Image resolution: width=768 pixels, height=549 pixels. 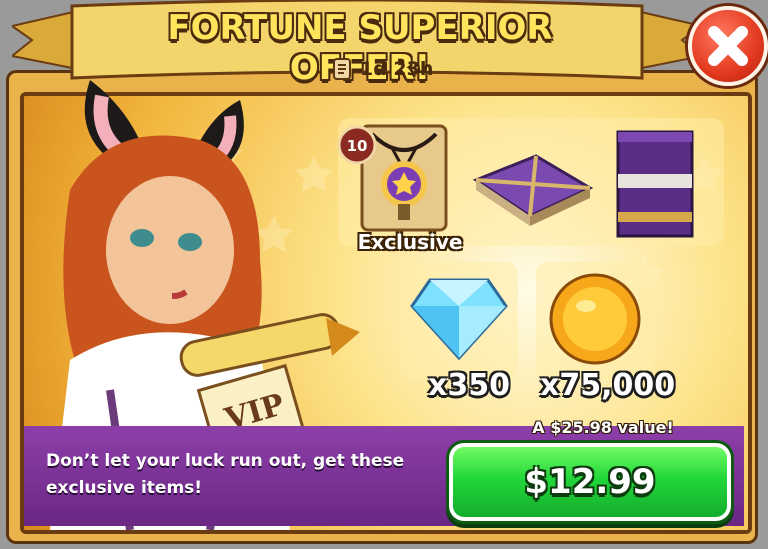 I want to click on close-icon, so click(x=728, y=46).